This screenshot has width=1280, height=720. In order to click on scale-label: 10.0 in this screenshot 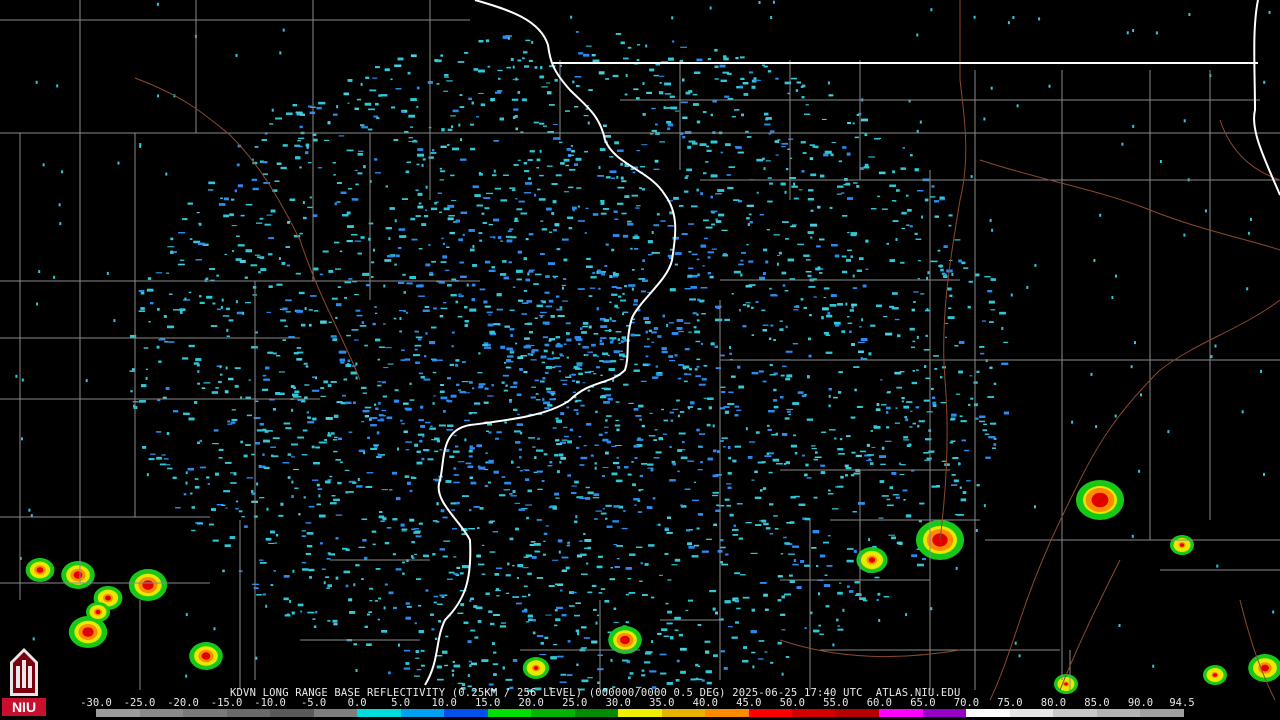, I will do `click(444, 703)`.